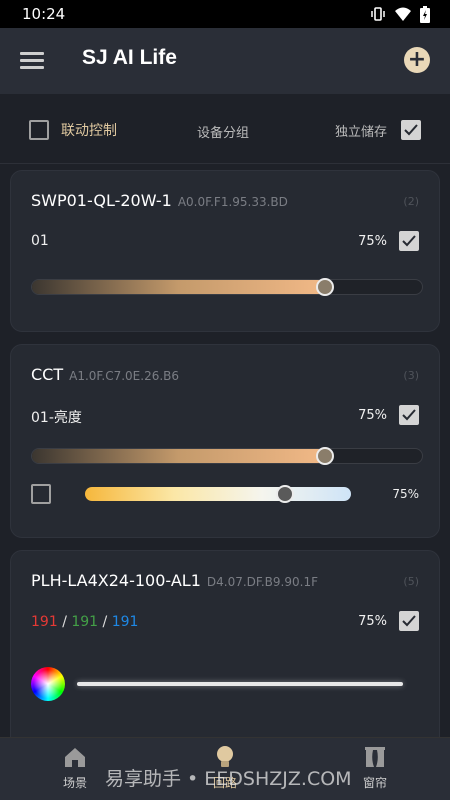  I want to click on device-name: SWP01-QL-20W-1, so click(101, 200).